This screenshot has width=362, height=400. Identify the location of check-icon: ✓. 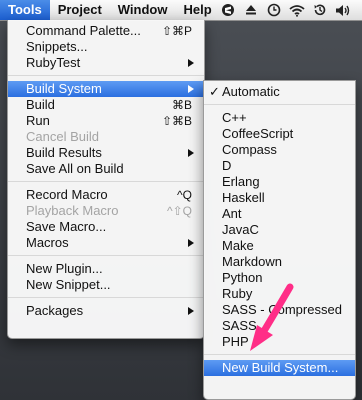
(214, 91).